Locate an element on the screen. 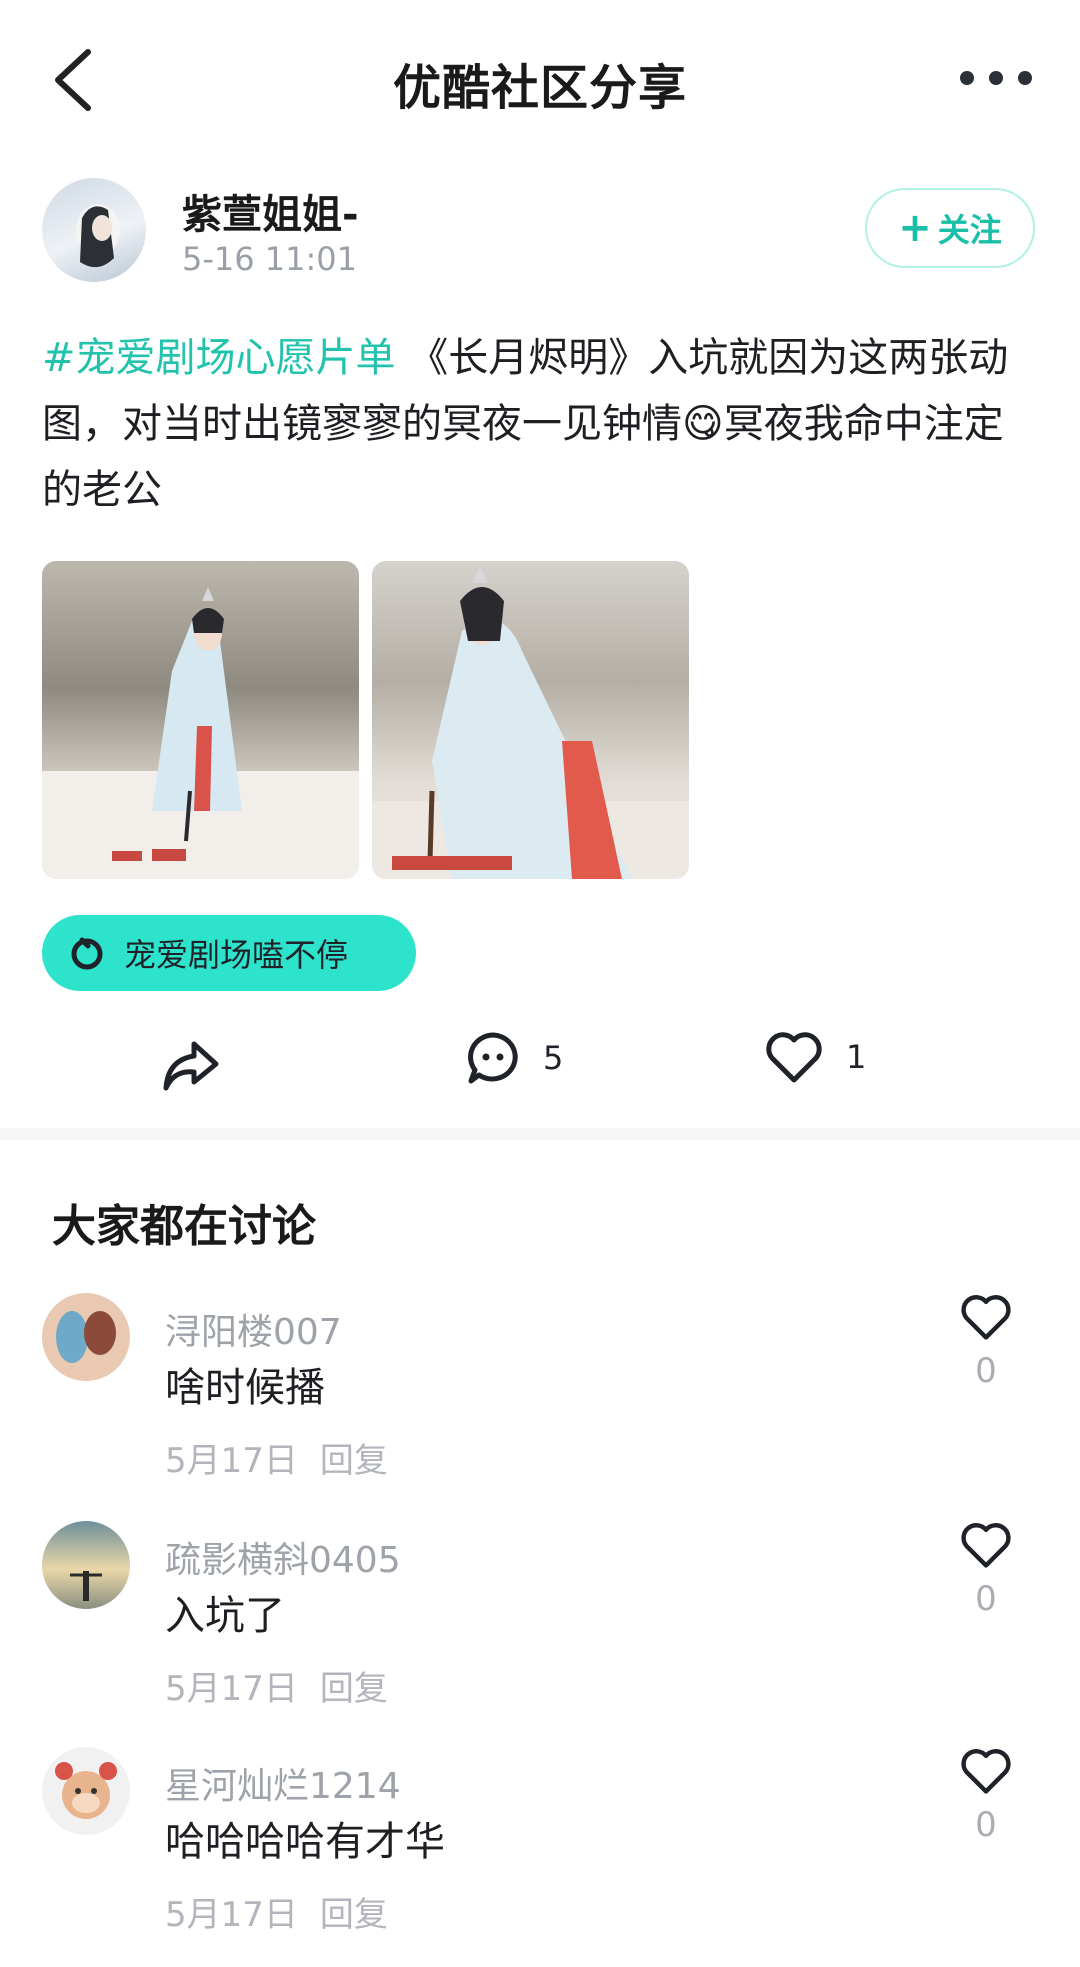  topic-link: #宠爱剧场心愿片单 is located at coordinates (219, 358).